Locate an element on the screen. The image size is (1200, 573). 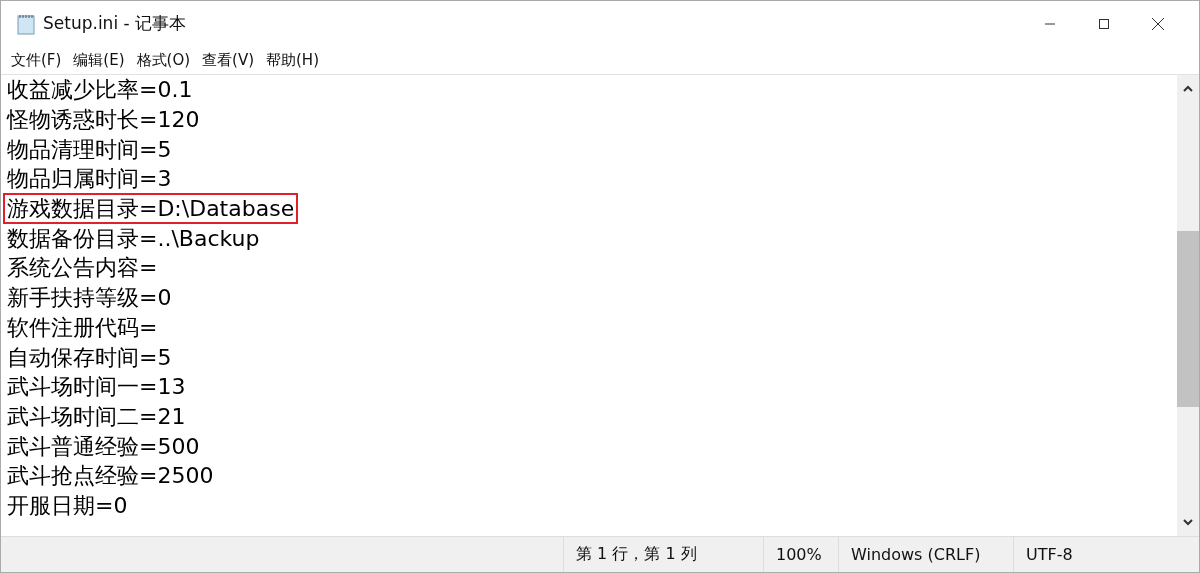
text-line: 自动保存时间=5 is located at coordinates (89, 357).